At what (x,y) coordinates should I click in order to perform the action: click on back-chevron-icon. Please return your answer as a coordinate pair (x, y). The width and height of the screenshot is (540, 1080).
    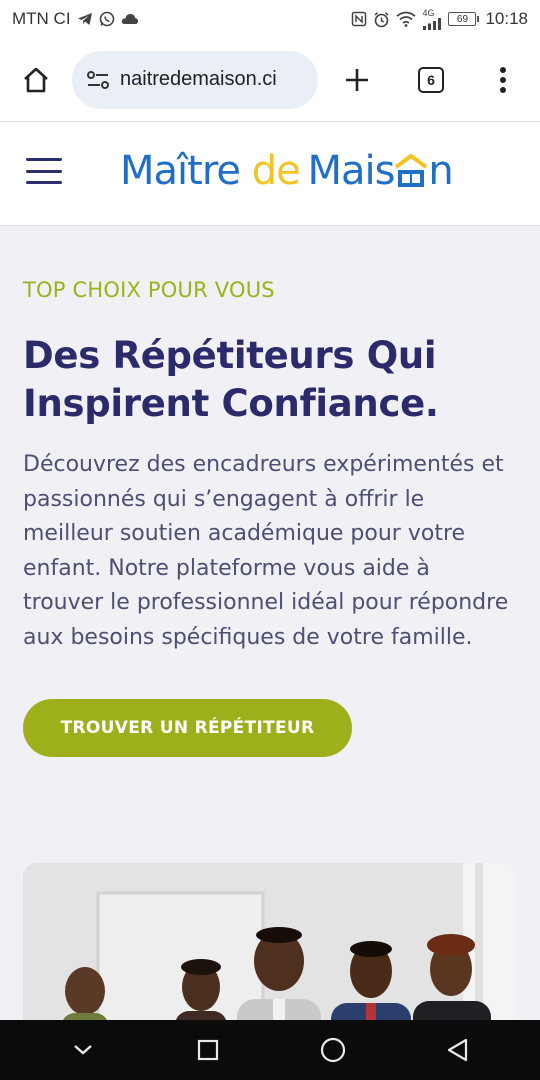
    Looking at the image, I should click on (83, 1050).